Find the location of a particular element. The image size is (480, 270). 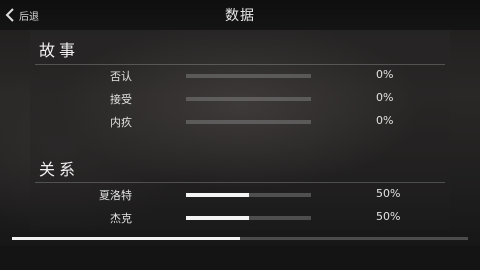

stat-label: 接受 is located at coordinates (121, 99).